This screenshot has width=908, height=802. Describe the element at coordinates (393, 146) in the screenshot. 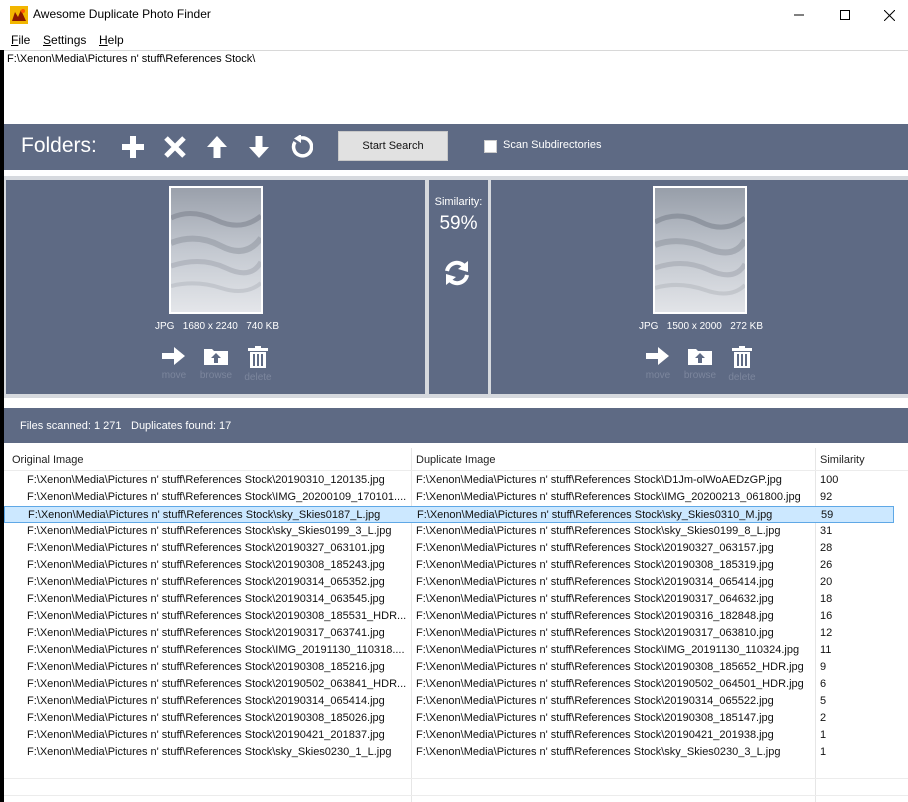

I see `start-search-button: Start Search` at that location.